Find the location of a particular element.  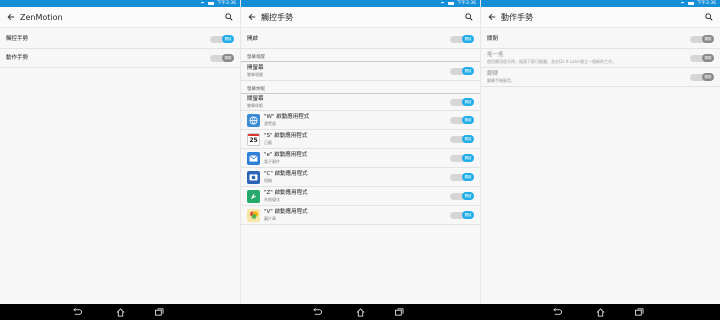

gesture-e-toggle: 開啟 is located at coordinates (462, 158).